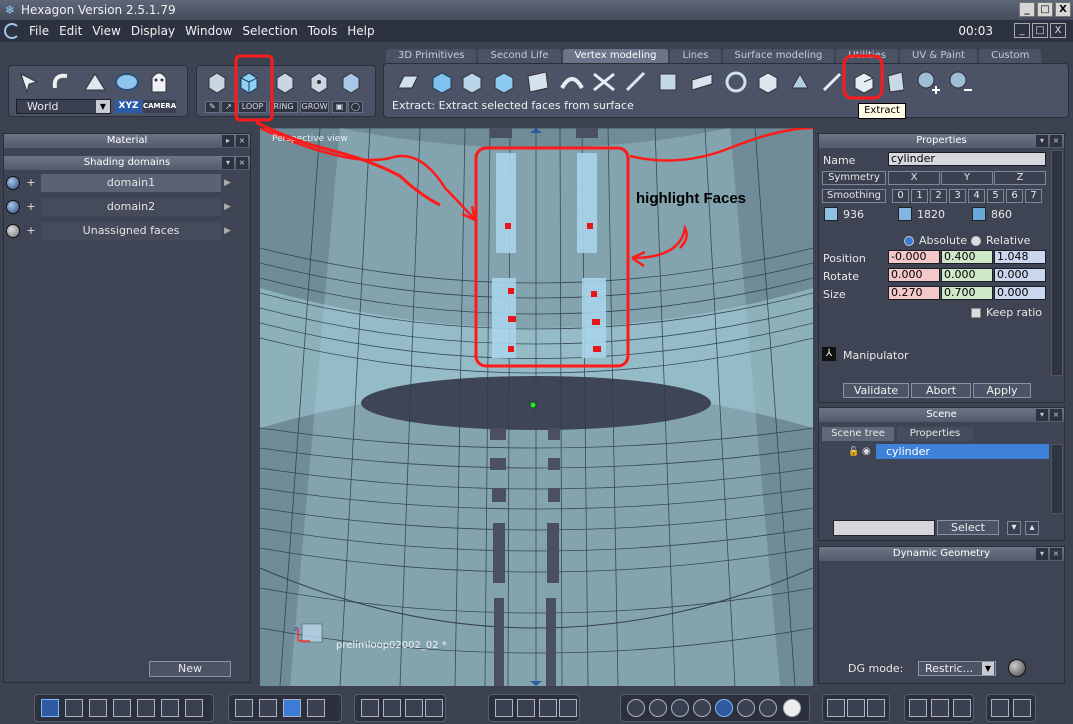 The width and height of the screenshot is (1073, 724). I want to click on size-x-field: 0.270, so click(914, 293).